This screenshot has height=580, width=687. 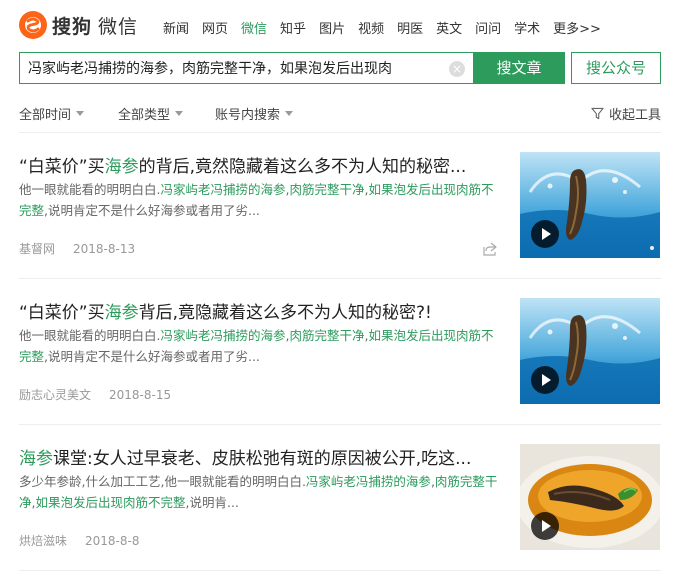 What do you see at coordinates (577, 27) in the screenshot?
I see `nav-item-10: 更多>>` at bounding box center [577, 27].